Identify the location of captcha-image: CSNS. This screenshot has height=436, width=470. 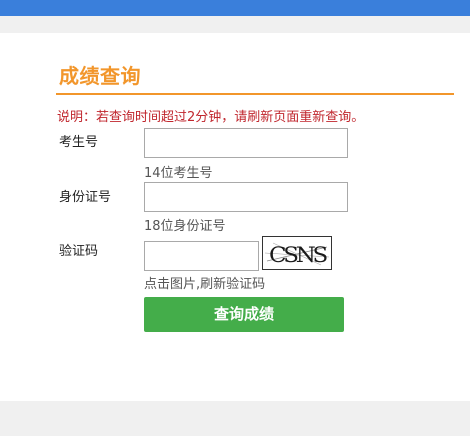
(297, 253).